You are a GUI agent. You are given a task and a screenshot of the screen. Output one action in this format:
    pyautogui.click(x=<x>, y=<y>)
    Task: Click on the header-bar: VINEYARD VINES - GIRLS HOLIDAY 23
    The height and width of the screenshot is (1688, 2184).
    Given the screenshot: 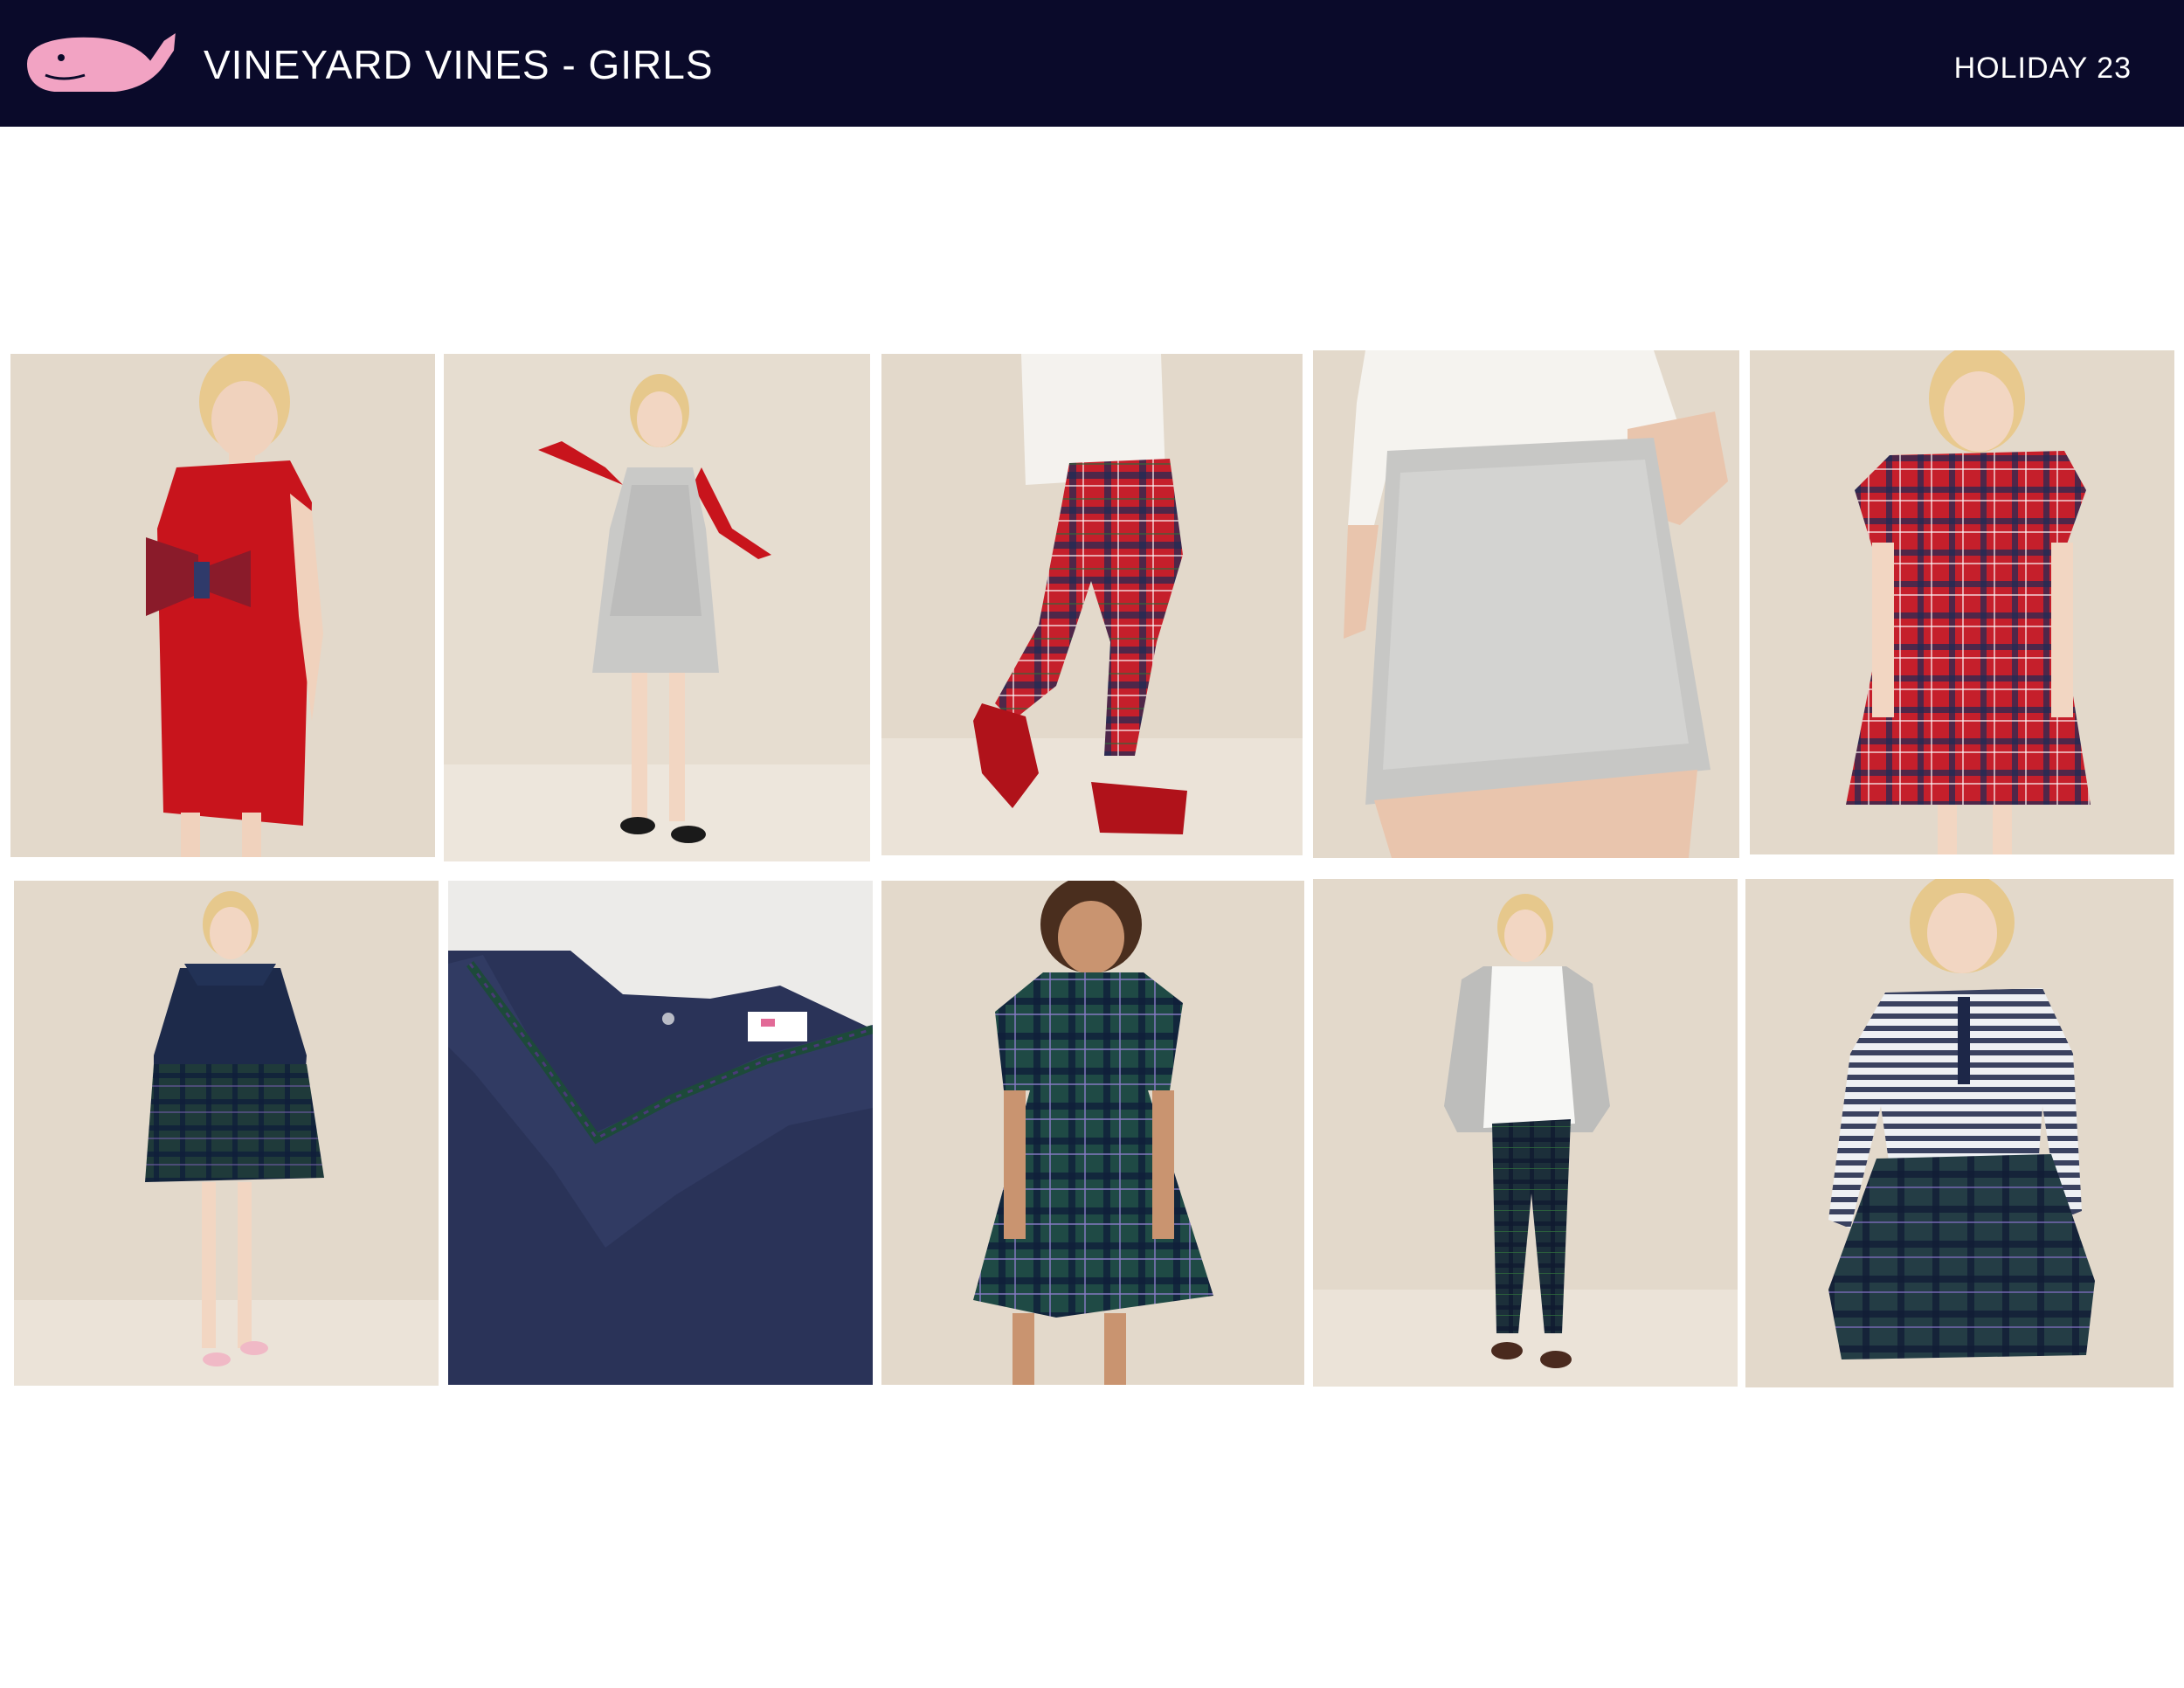 What is the action you would take?
    pyautogui.click(x=1092, y=63)
    